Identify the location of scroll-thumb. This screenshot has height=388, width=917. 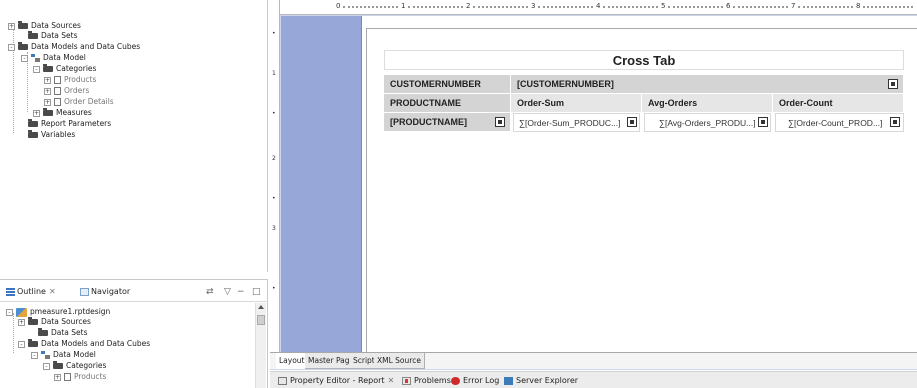
(261, 320).